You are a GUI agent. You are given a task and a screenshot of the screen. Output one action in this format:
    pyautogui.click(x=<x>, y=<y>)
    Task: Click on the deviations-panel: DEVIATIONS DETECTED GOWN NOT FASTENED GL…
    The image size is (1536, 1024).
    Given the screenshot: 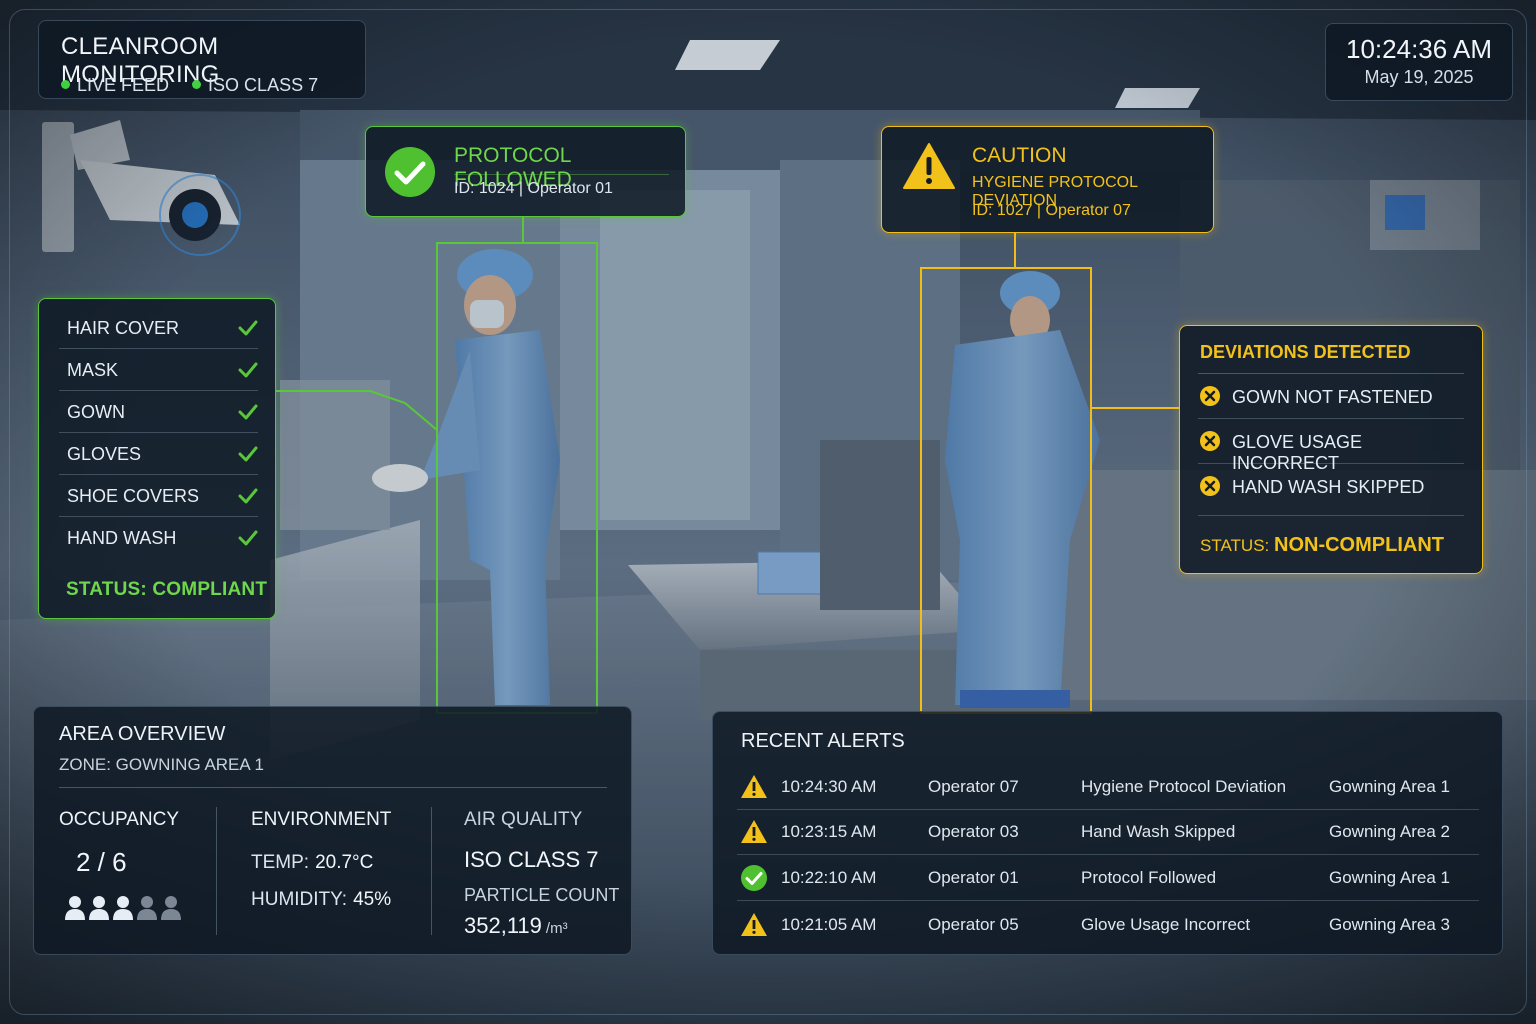 What is the action you would take?
    pyautogui.click(x=1331, y=449)
    